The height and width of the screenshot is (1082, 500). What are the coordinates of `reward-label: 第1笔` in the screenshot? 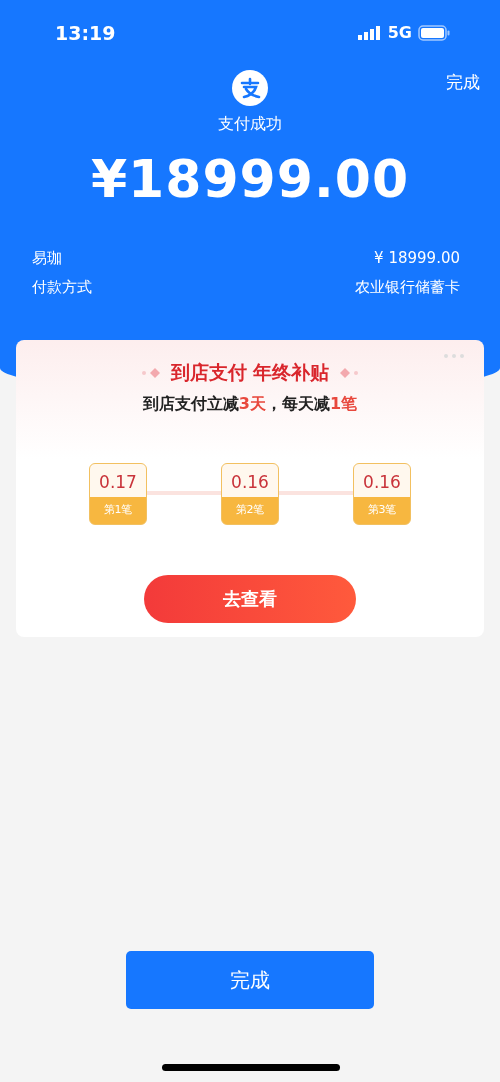 It's located at (118, 509).